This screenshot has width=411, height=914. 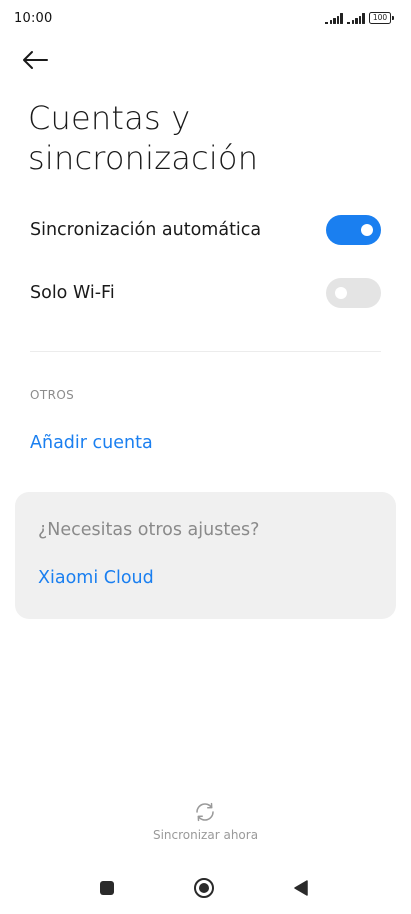 What do you see at coordinates (353, 293) in the screenshot?
I see `wifi-only-toggle` at bounding box center [353, 293].